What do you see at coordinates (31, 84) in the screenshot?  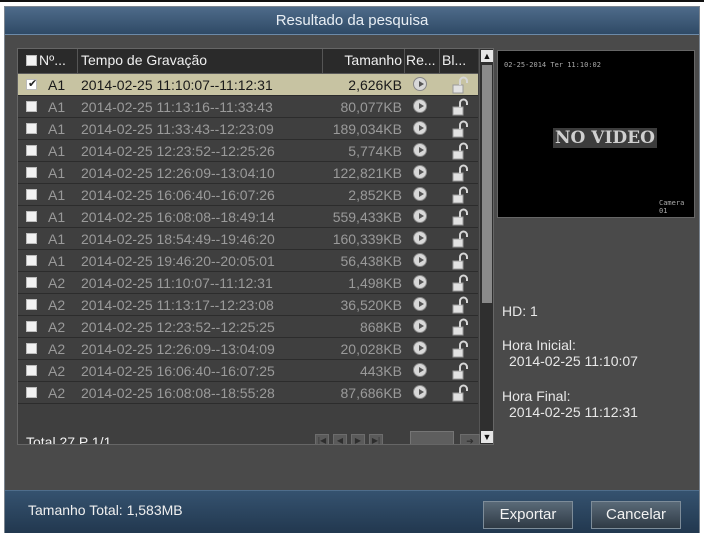 I see `row-checkbox: ✔` at bounding box center [31, 84].